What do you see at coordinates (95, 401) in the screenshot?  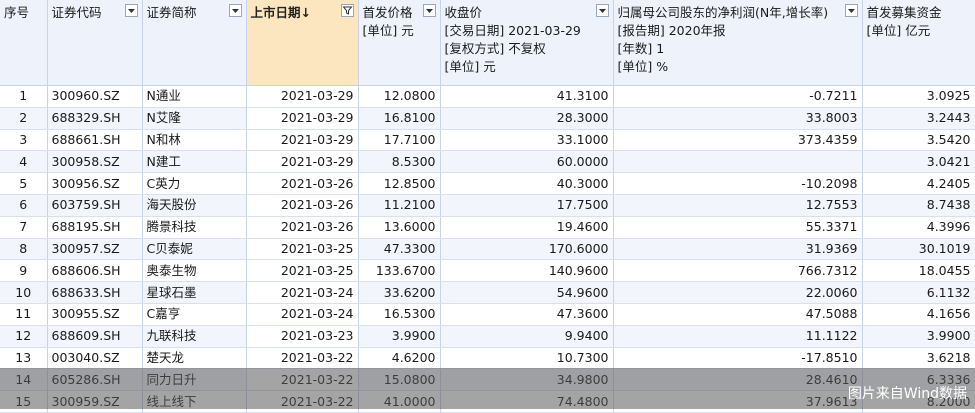 I see `cell-code: 300959.SZ` at bounding box center [95, 401].